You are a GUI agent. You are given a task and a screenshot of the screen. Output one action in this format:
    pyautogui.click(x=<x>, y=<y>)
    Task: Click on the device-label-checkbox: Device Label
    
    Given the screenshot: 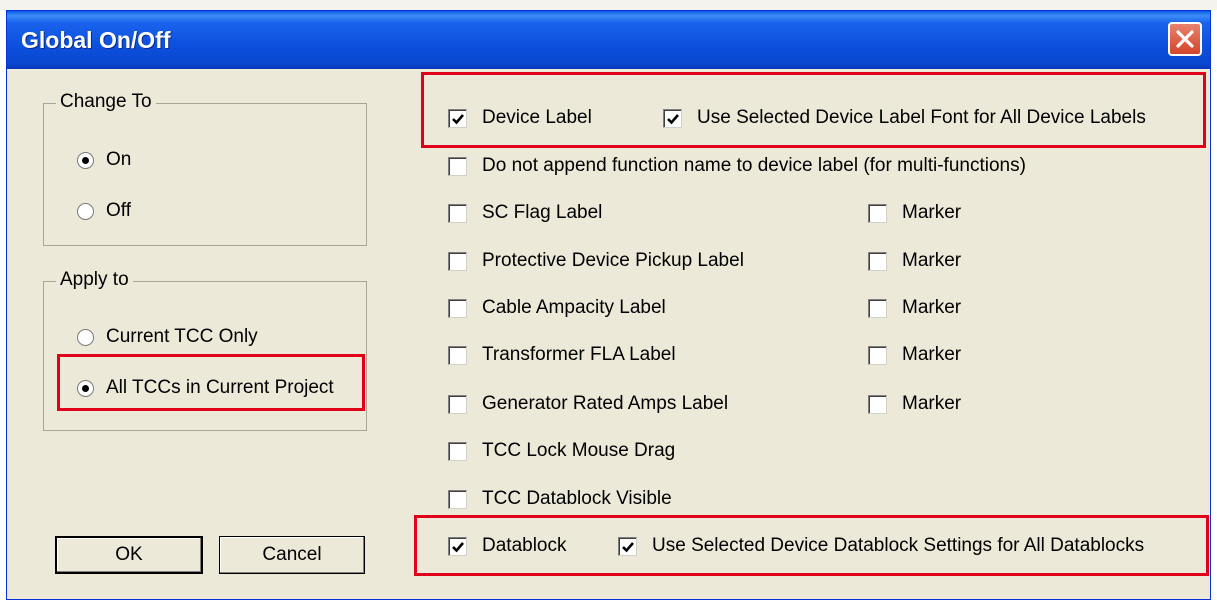 What is the action you would take?
    pyautogui.click(x=520, y=118)
    